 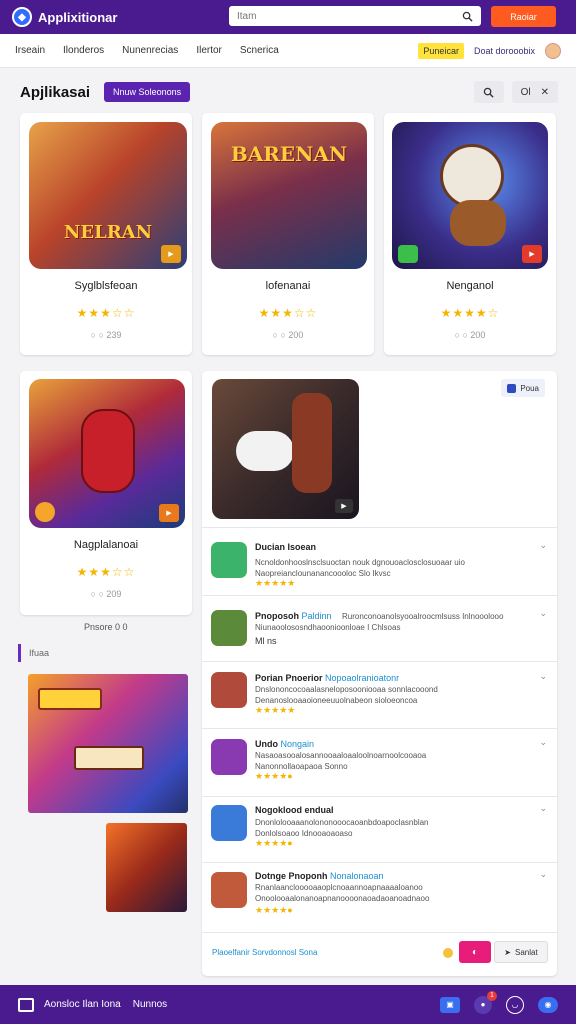 I want to click on list-item-title: Undo Nongain, so click(x=284, y=744).